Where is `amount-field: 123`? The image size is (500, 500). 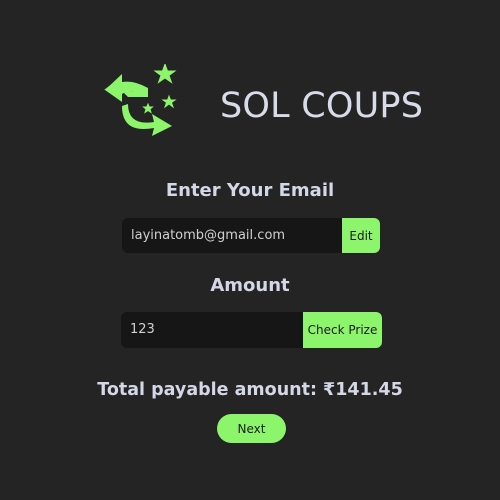
amount-field: 123 is located at coordinates (212, 330).